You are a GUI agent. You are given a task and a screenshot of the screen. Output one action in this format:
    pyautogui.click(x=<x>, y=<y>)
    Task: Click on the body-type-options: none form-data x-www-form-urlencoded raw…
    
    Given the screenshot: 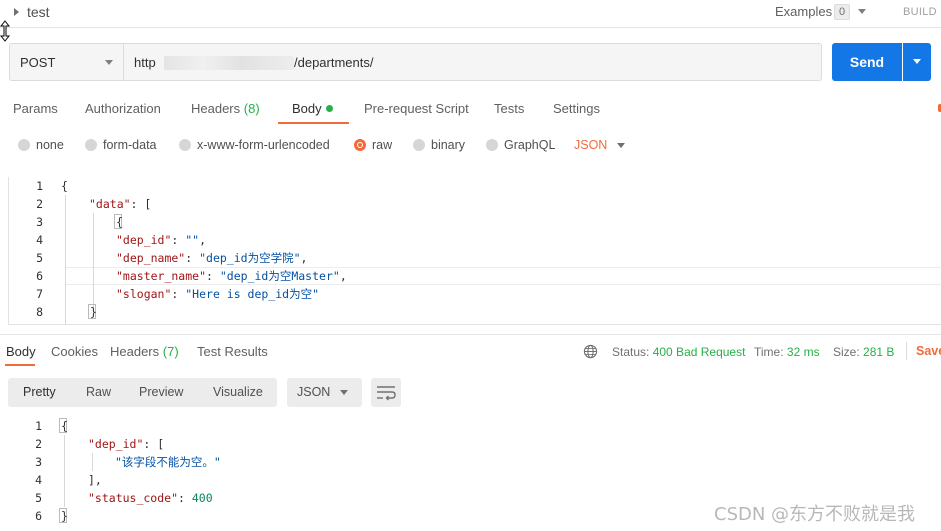 What is the action you would take?
    pyautogui.click(x=470, y=146)
    